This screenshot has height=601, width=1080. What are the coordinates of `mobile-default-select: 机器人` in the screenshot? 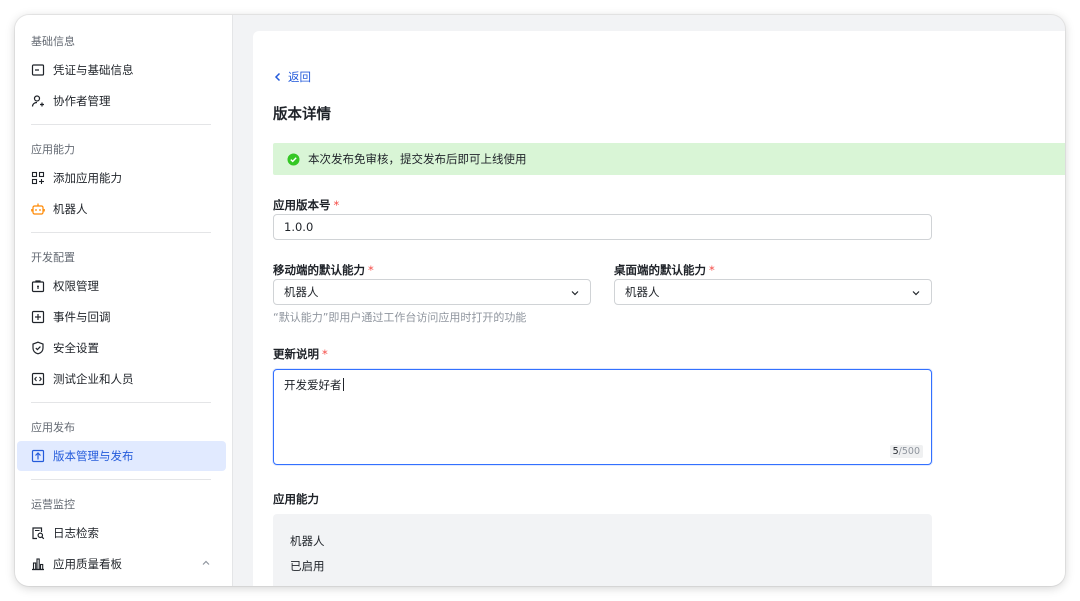 It's located at (432, 292).